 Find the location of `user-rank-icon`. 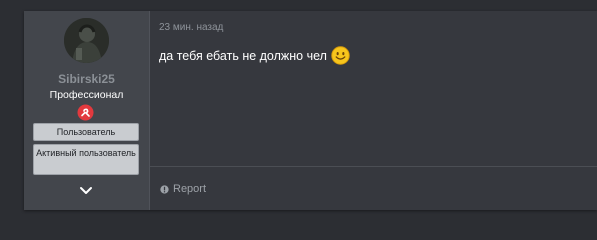

user-rank-icon is located at coordinates (85, 112).